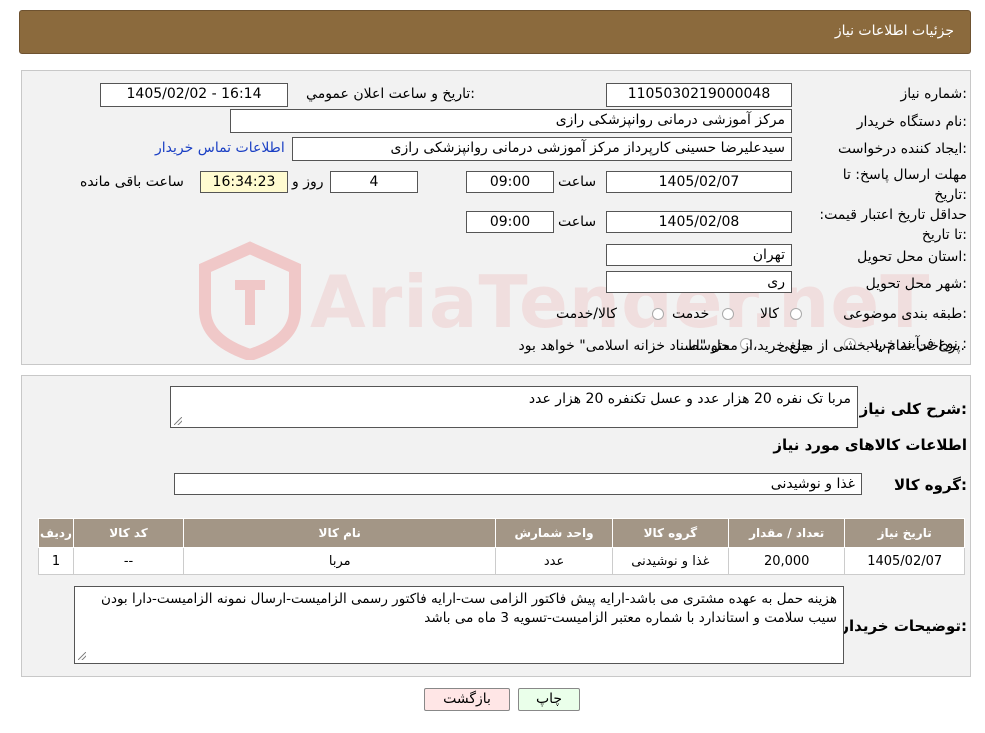 The height and width of the screenshot is (733, 985). What do you see at coordinates (518, 484) in the screenshot?
I see `goods-group-field: غذا و نوشیدنی` at bounding box center [518, 484].